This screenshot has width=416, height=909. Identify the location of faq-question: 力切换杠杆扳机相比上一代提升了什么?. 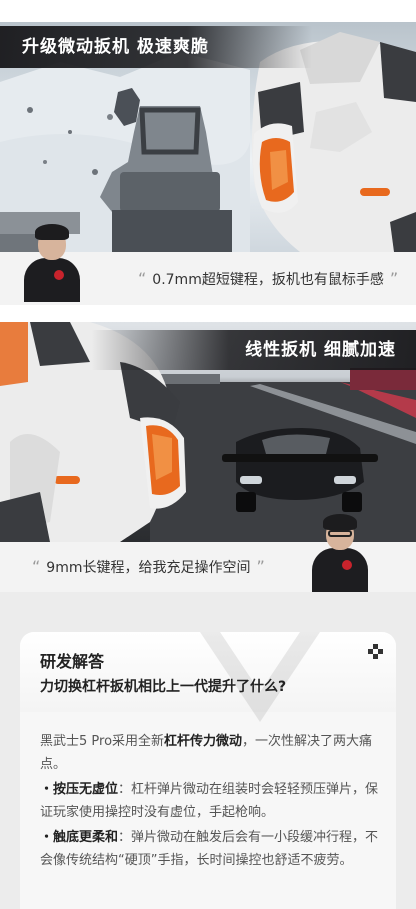
(163, 687).